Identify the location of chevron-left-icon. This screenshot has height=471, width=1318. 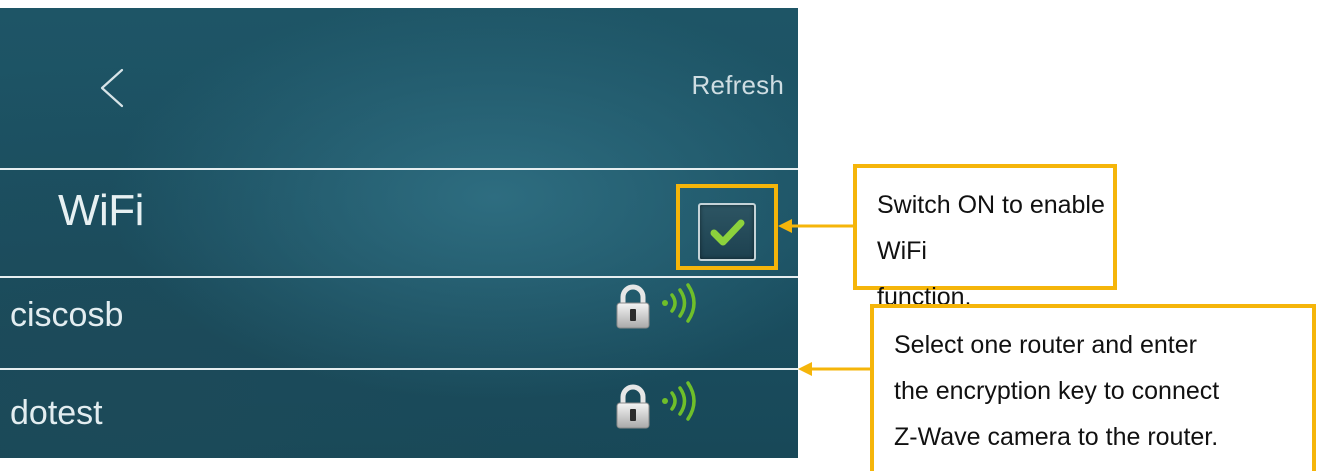
(112, 88).